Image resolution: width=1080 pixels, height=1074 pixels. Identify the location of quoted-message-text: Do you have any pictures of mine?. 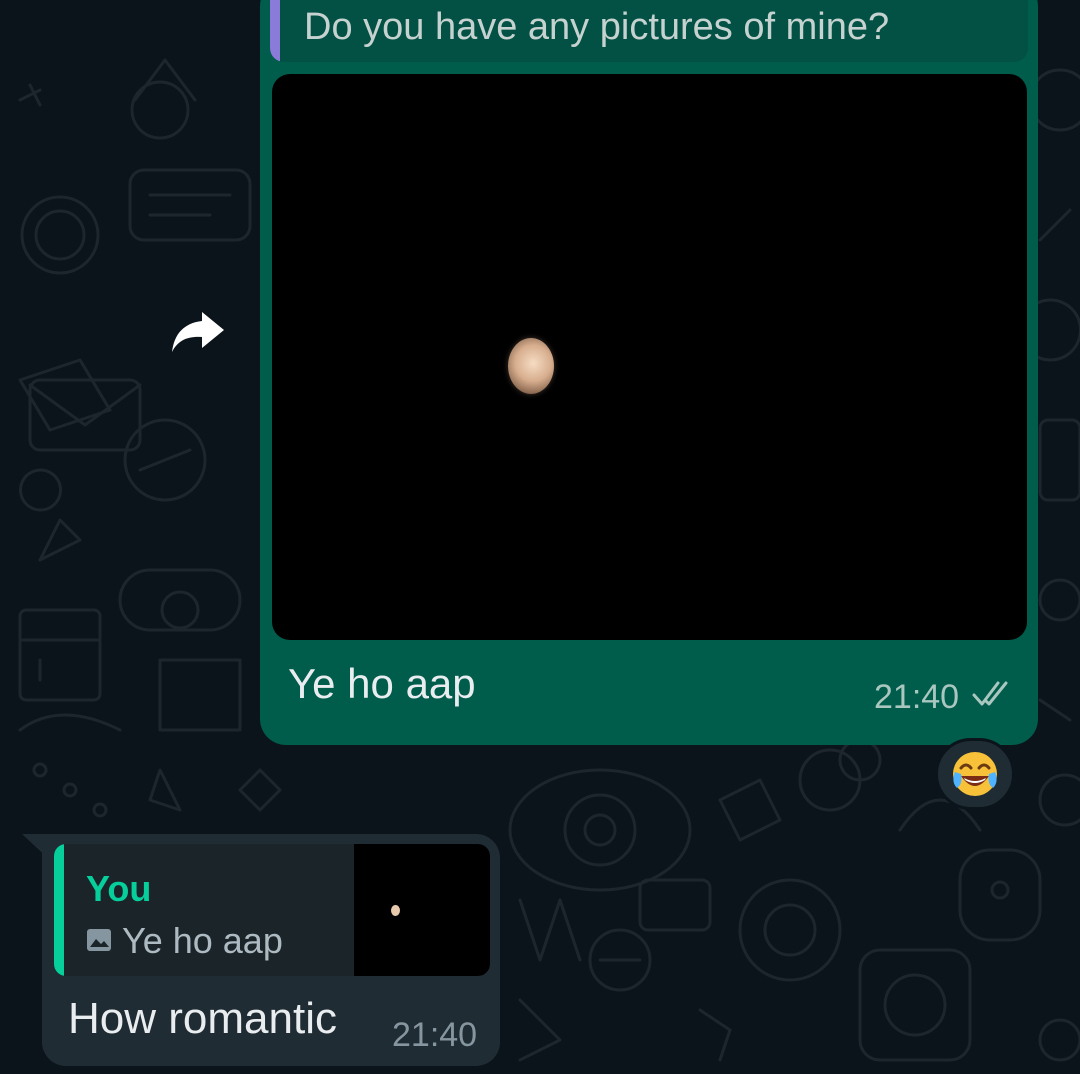
(597, 27).